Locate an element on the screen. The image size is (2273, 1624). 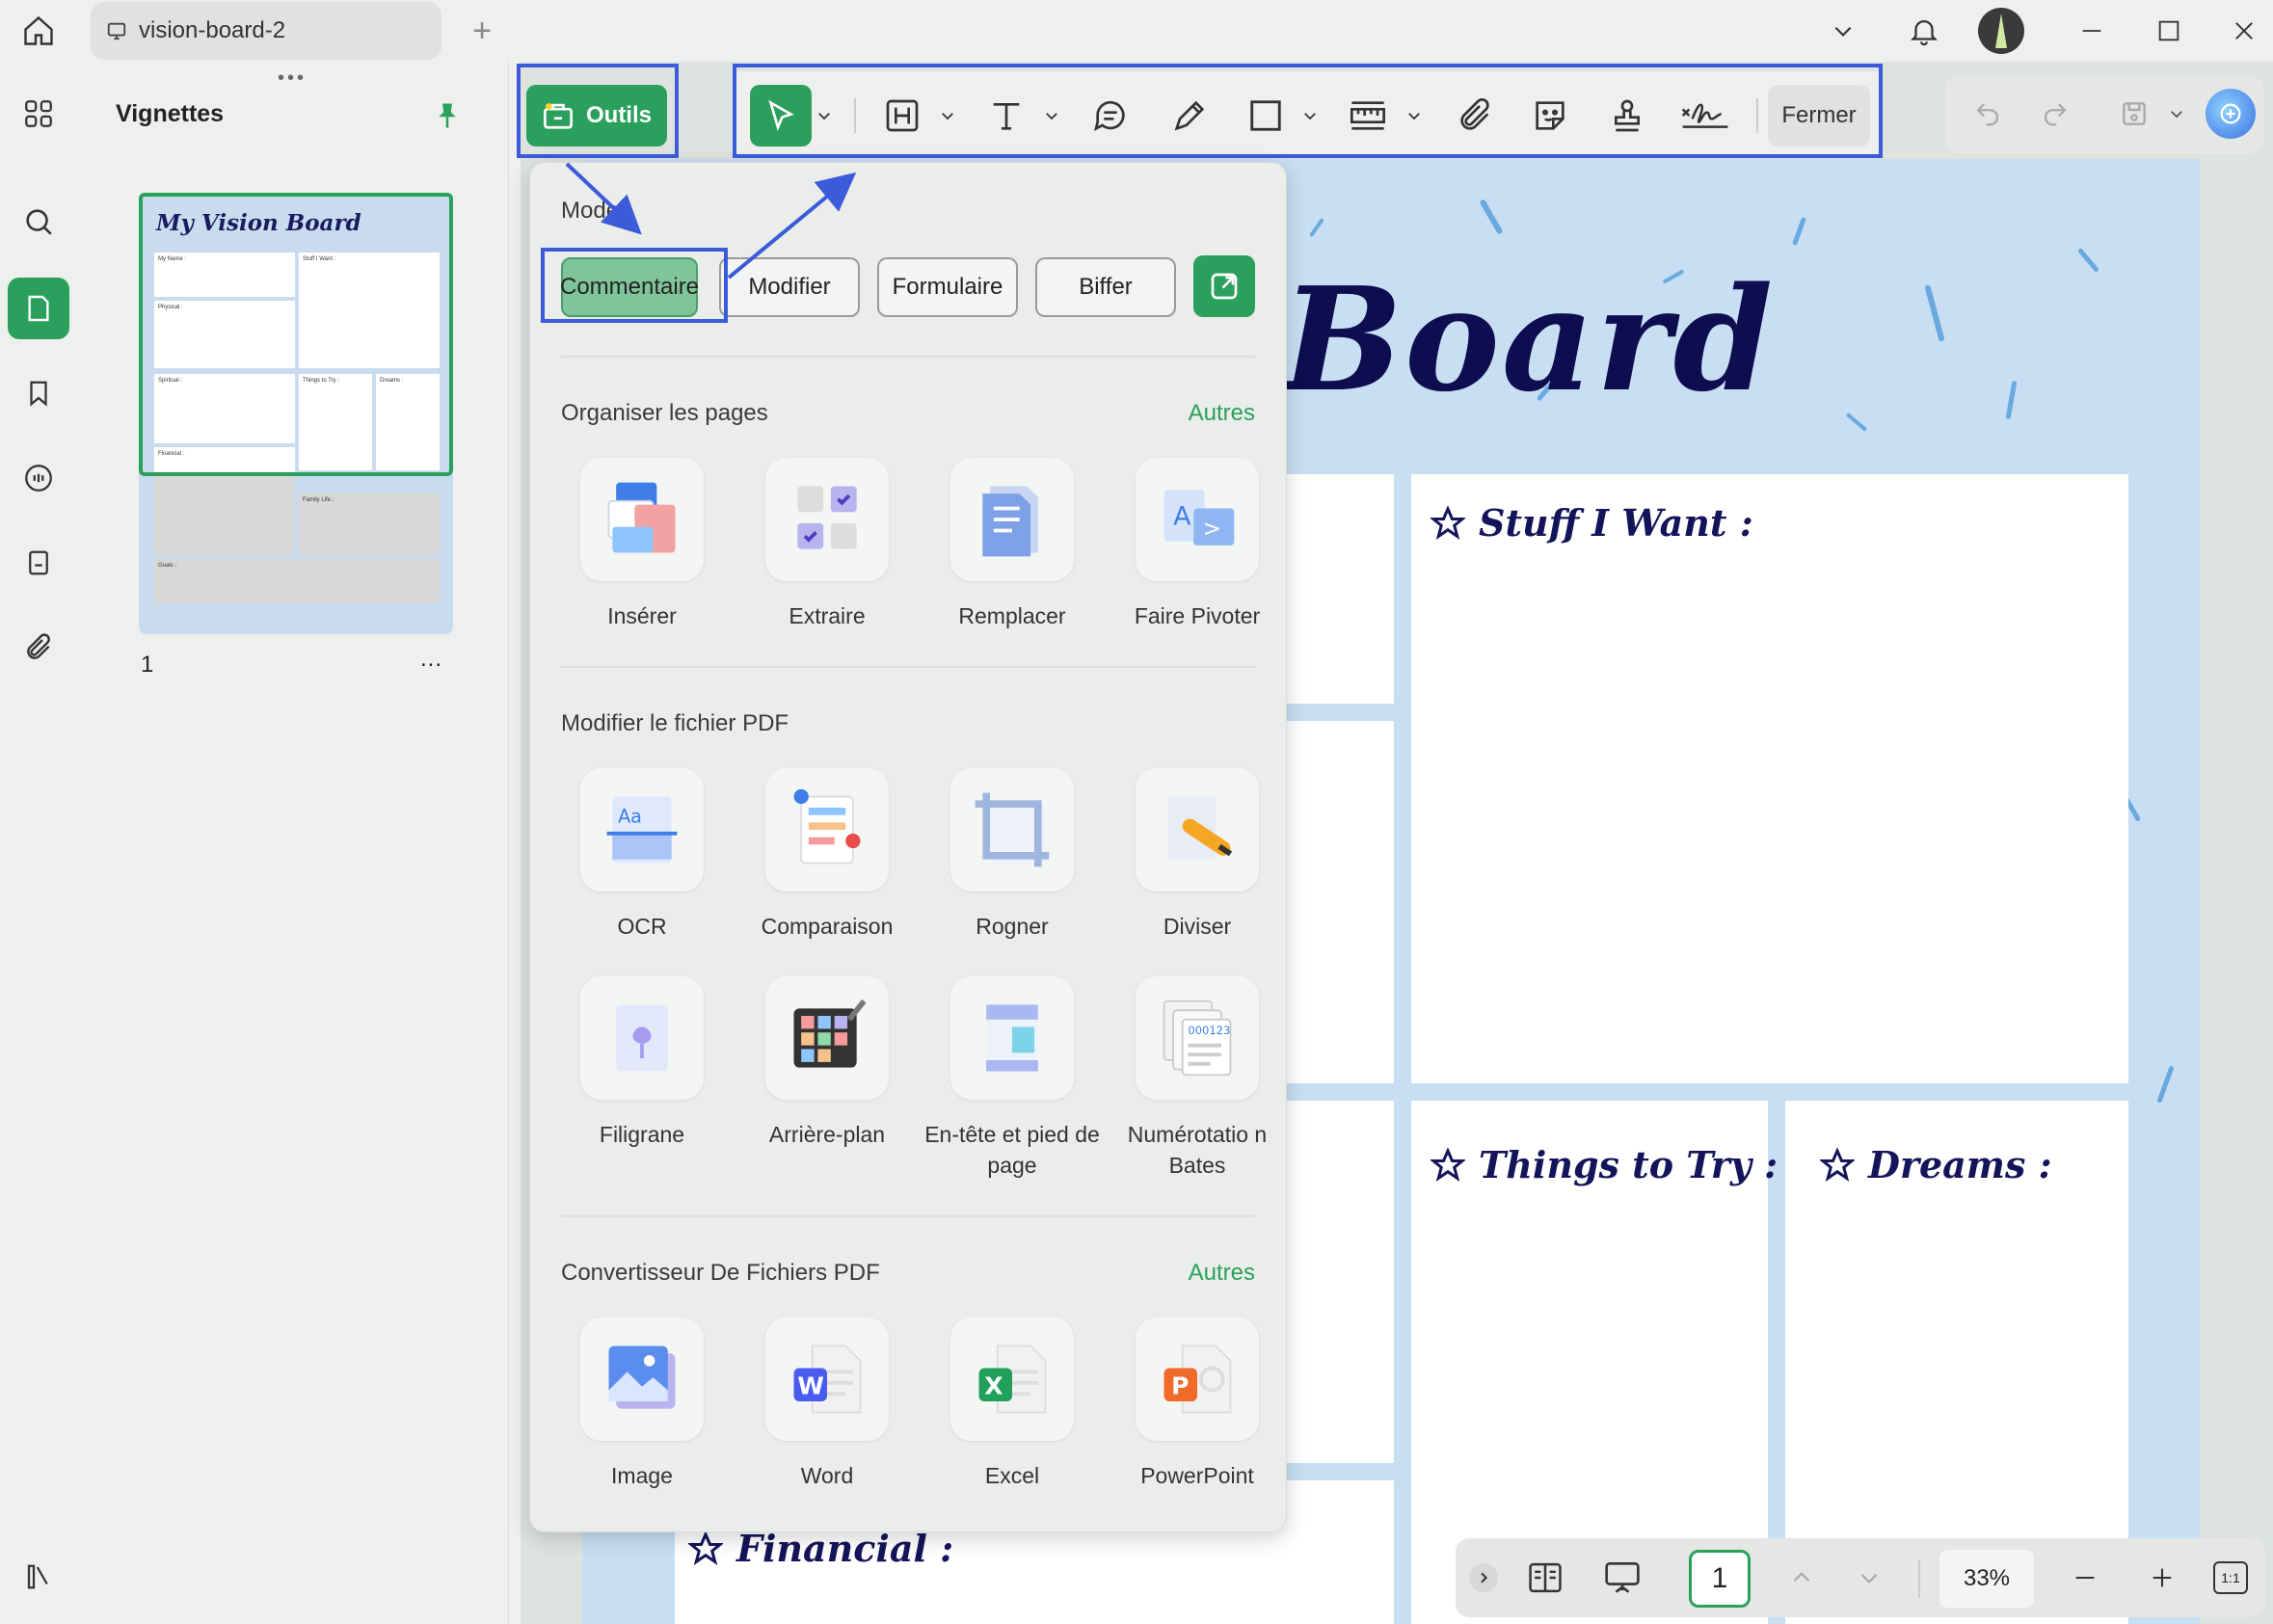
split-icon is located at coordinates (1197, 830).